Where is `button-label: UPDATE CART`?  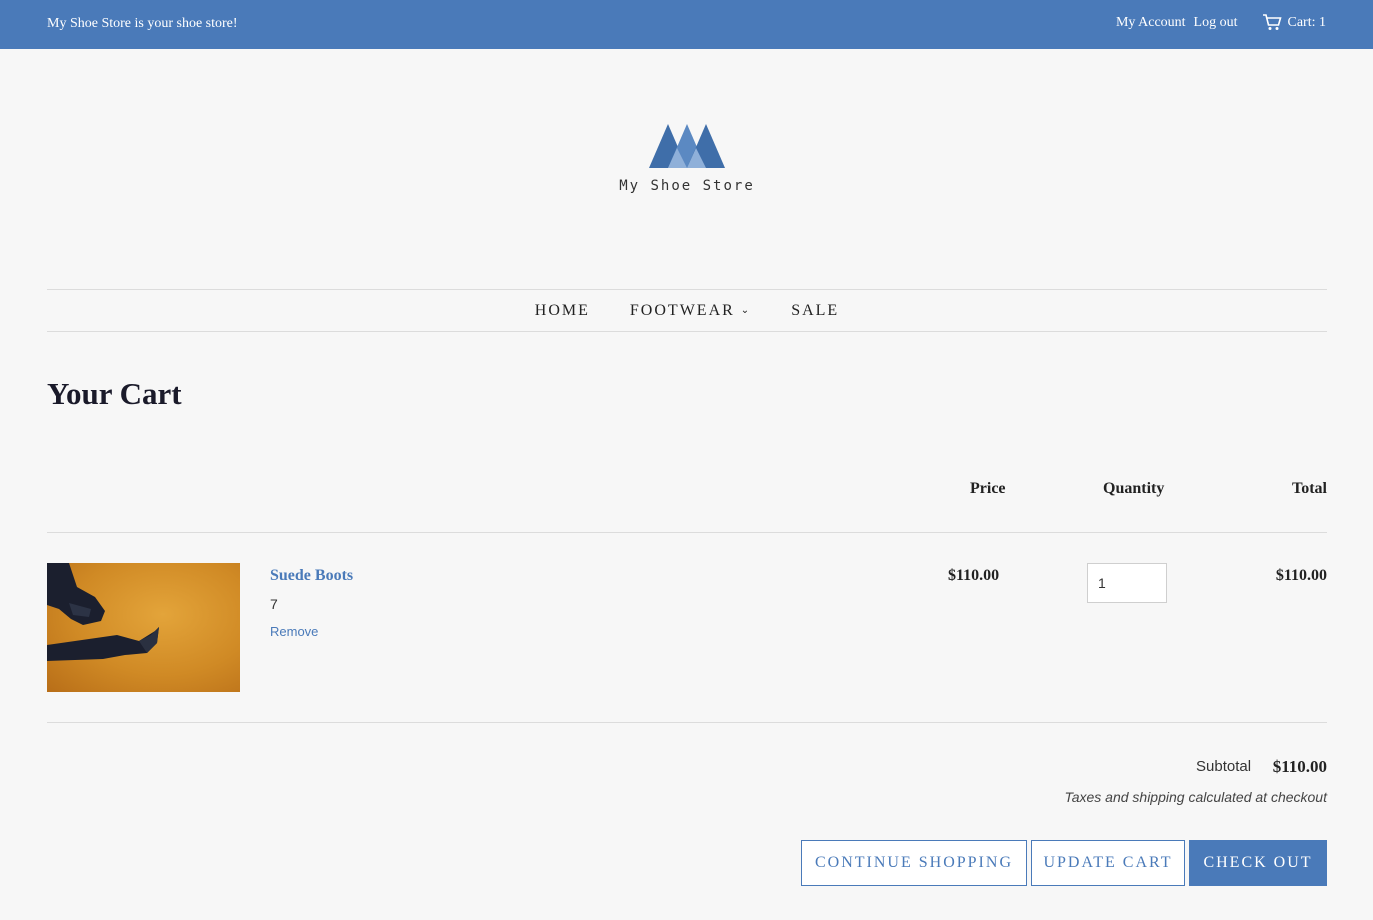
button-label: UPDATE CART is located at coordinates (1108, 862).